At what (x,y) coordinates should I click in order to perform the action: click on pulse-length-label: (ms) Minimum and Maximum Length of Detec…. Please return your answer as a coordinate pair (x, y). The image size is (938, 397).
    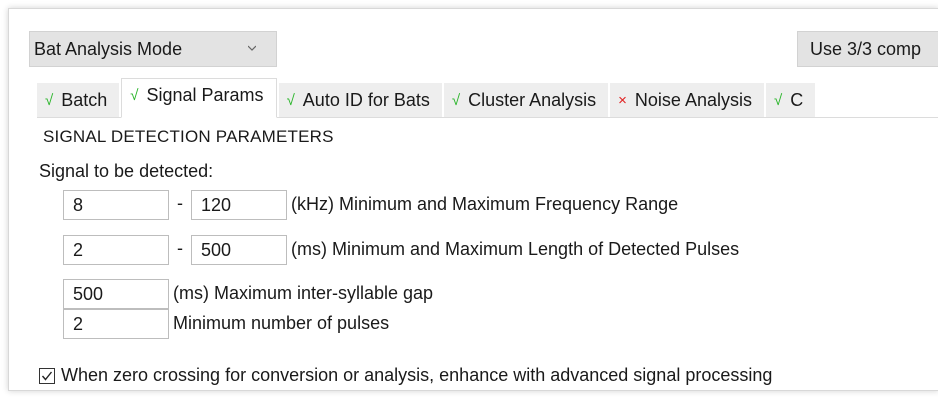
    Looking at the image, I should click on (515, 249).